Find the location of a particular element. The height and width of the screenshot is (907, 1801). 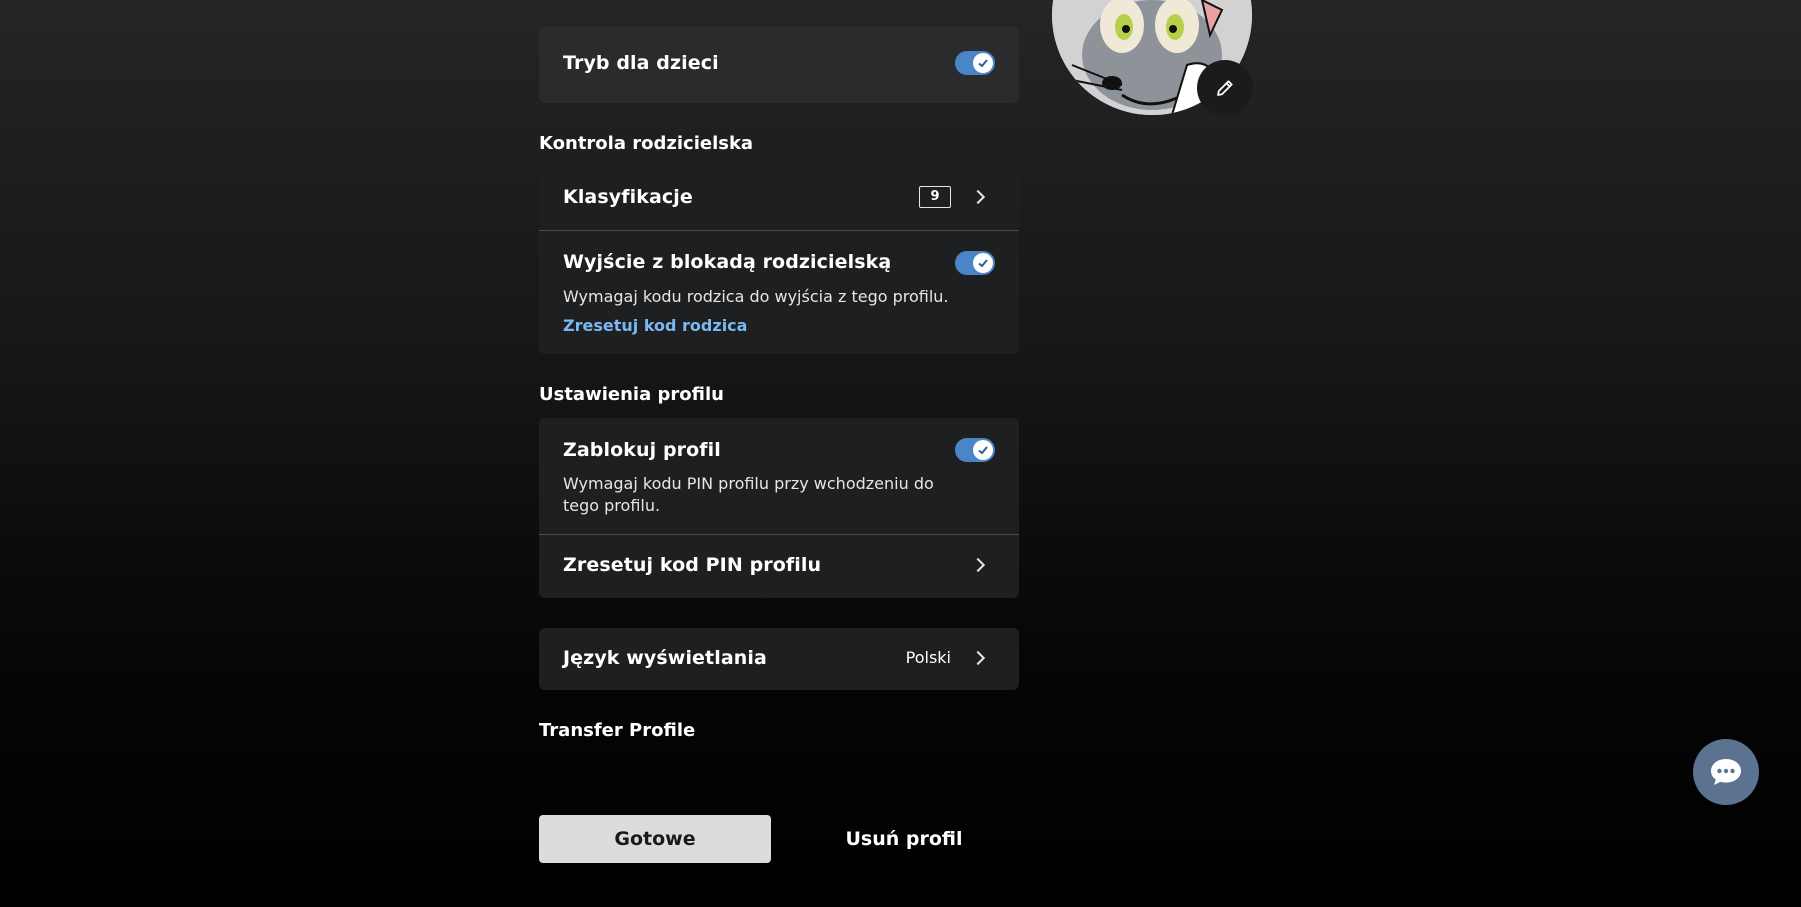

exit-lock-toggle is located at coordinates (975, 263).